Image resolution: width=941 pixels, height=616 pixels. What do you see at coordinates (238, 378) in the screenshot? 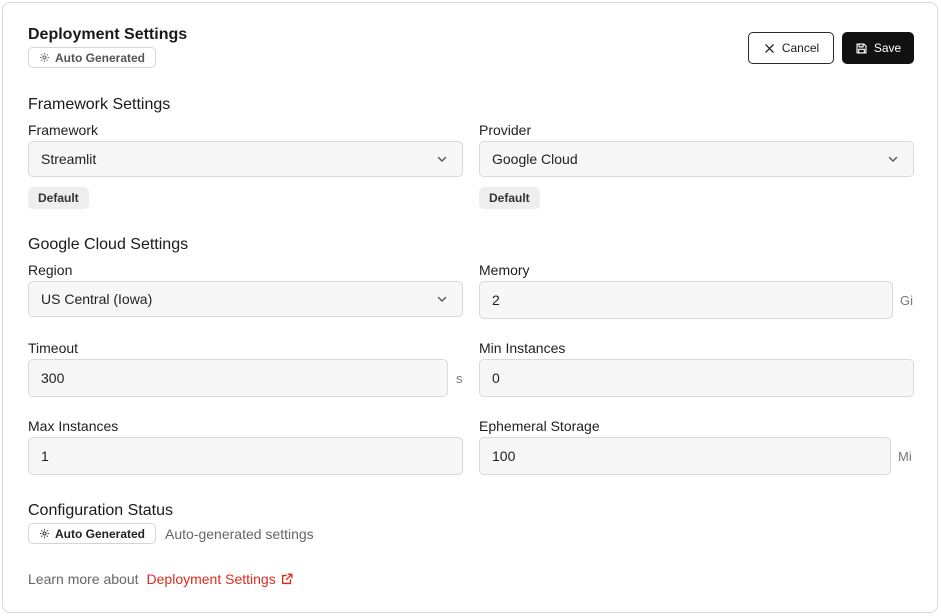
I see `timeout-input: 300` at bounding box center [238, 378].